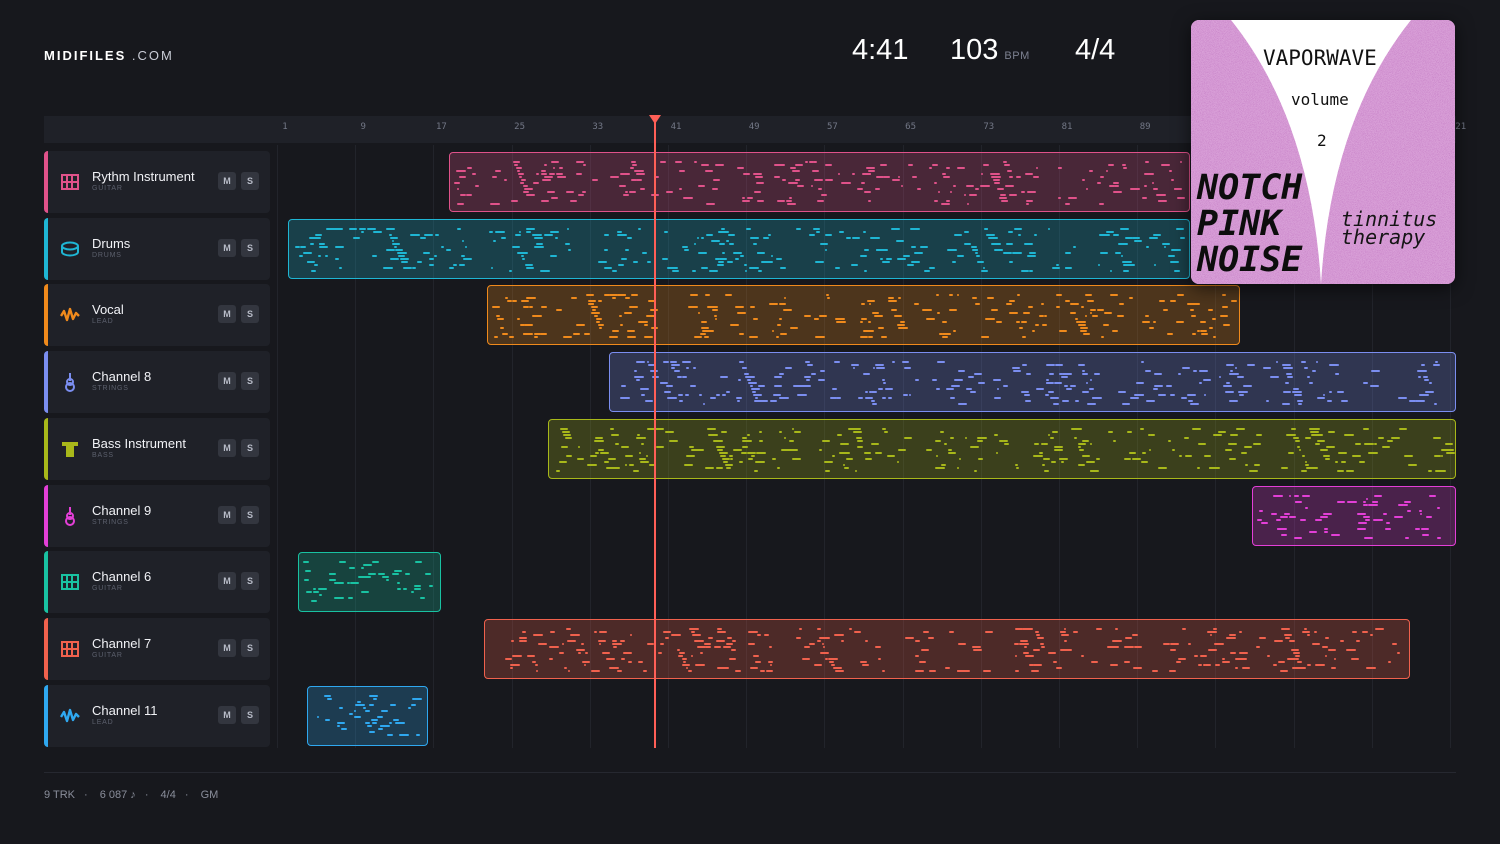  I want to click on track-header: Channel 8 STRINGS M S, so click(157, 382).